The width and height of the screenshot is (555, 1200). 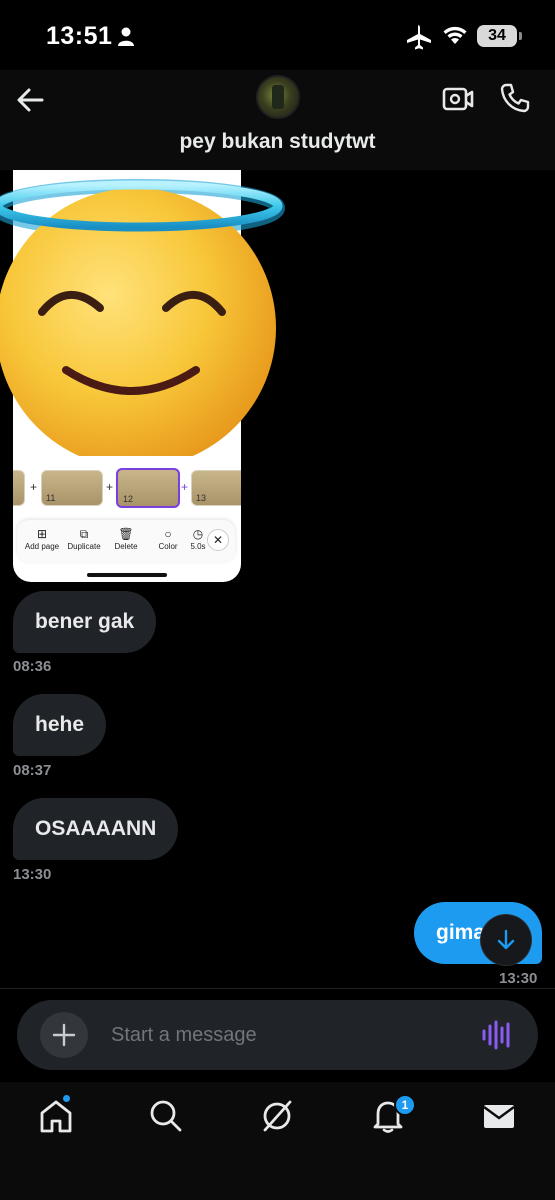 I want to click on page-thumbnail: 11, so click(x=72, y=488).